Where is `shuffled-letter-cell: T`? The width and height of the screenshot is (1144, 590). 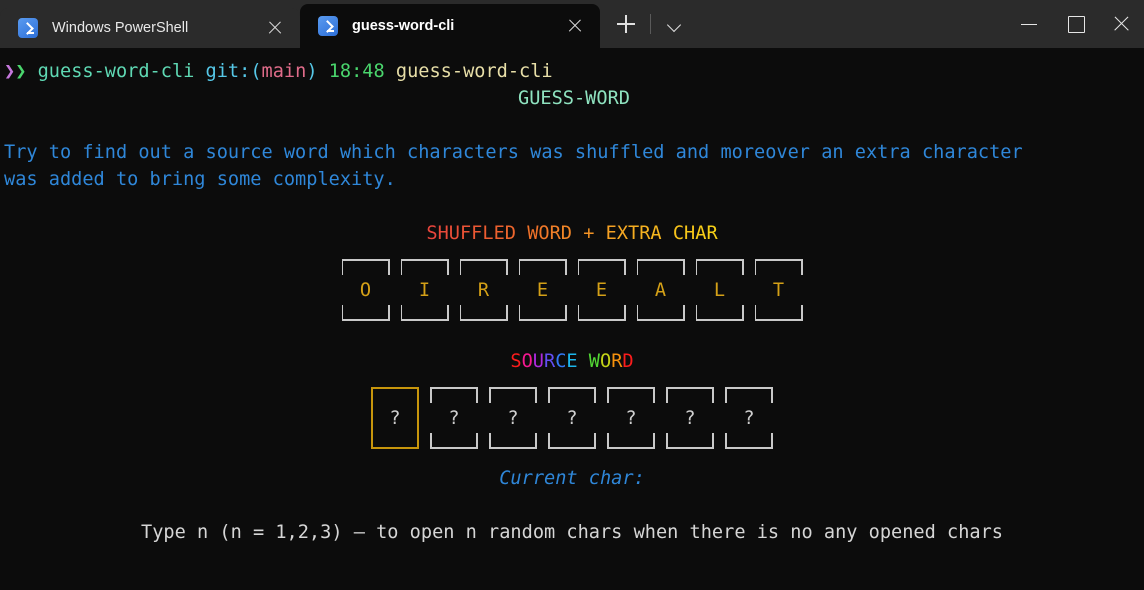 shuffled-letter-cell: T is located at coordinates (778, 290).